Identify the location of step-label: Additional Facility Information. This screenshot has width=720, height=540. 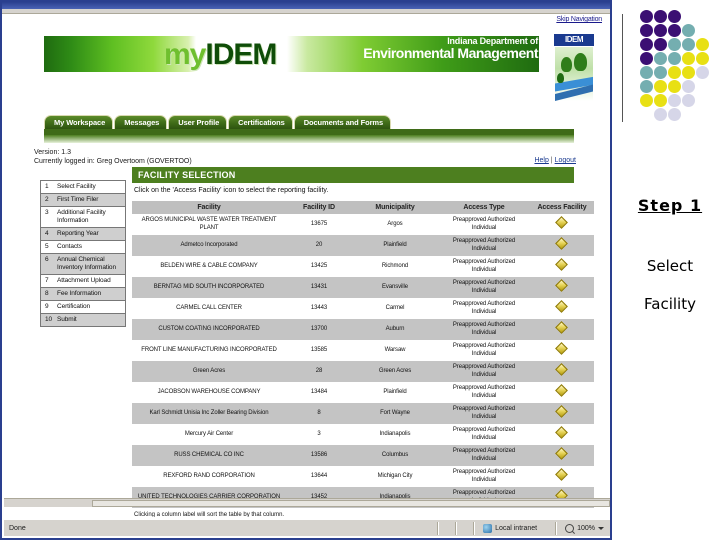
(81, 216).